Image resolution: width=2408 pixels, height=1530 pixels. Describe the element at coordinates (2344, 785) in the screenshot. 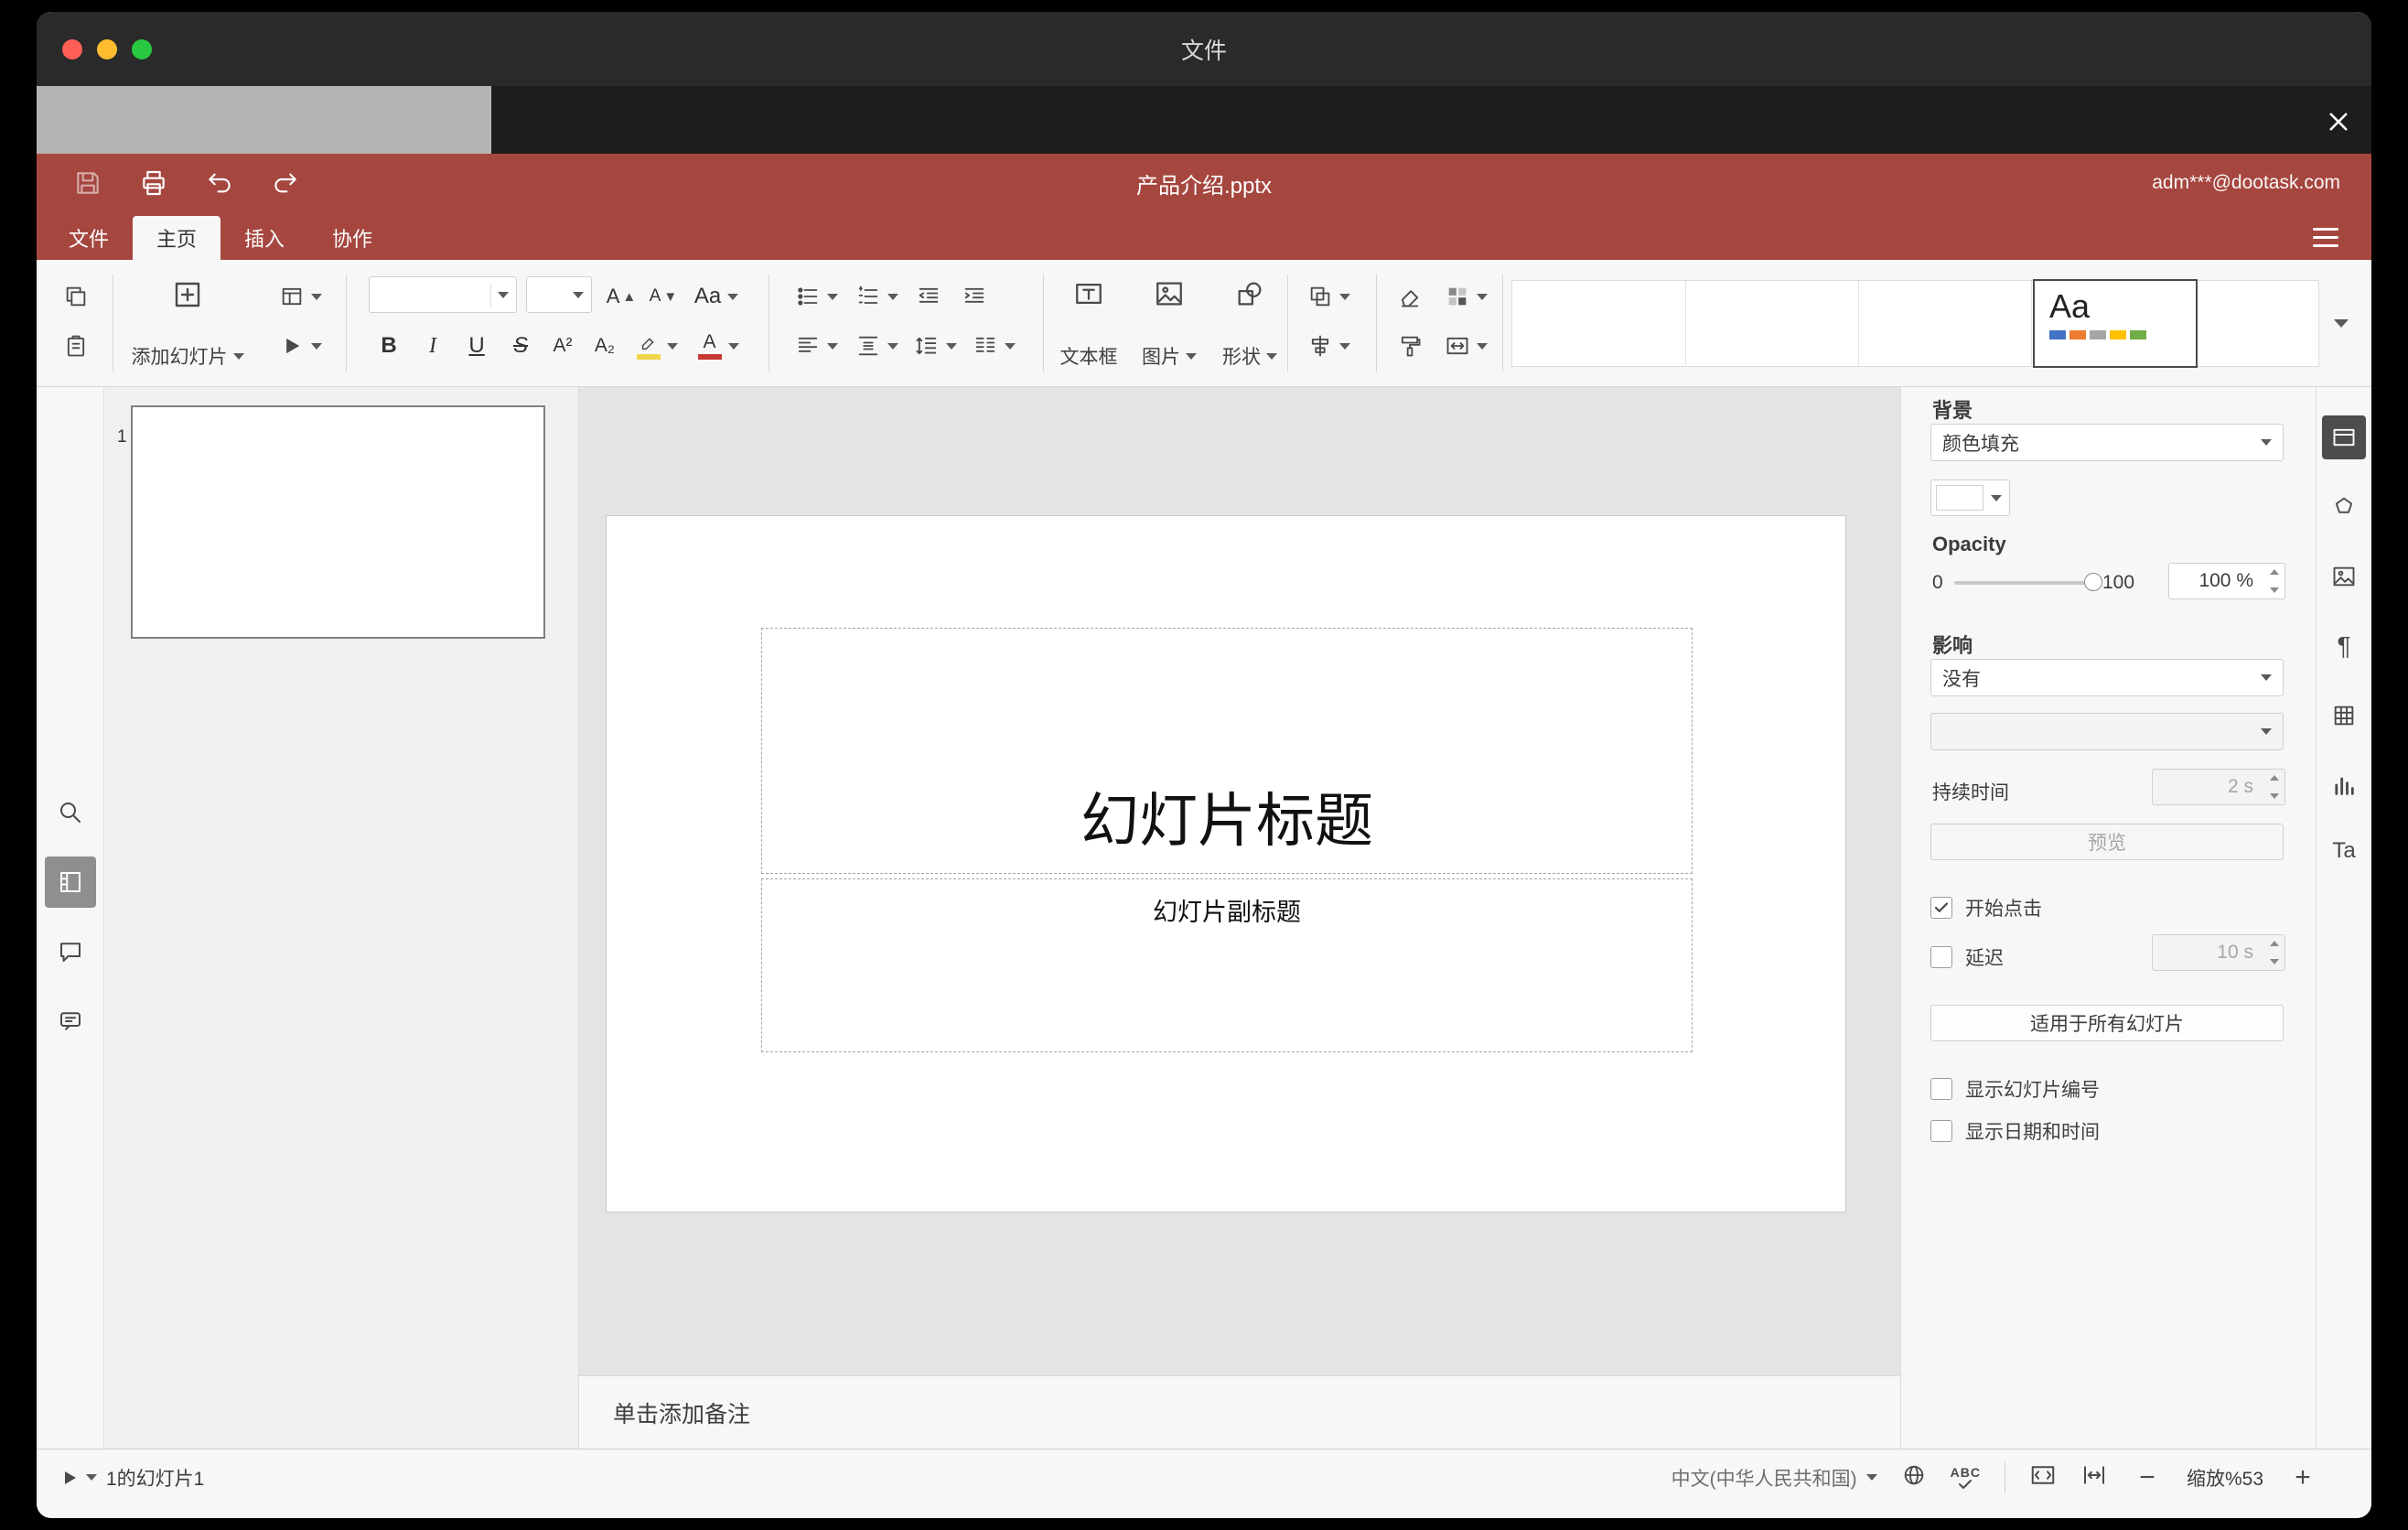

I see `chart-settings-button` at that location.